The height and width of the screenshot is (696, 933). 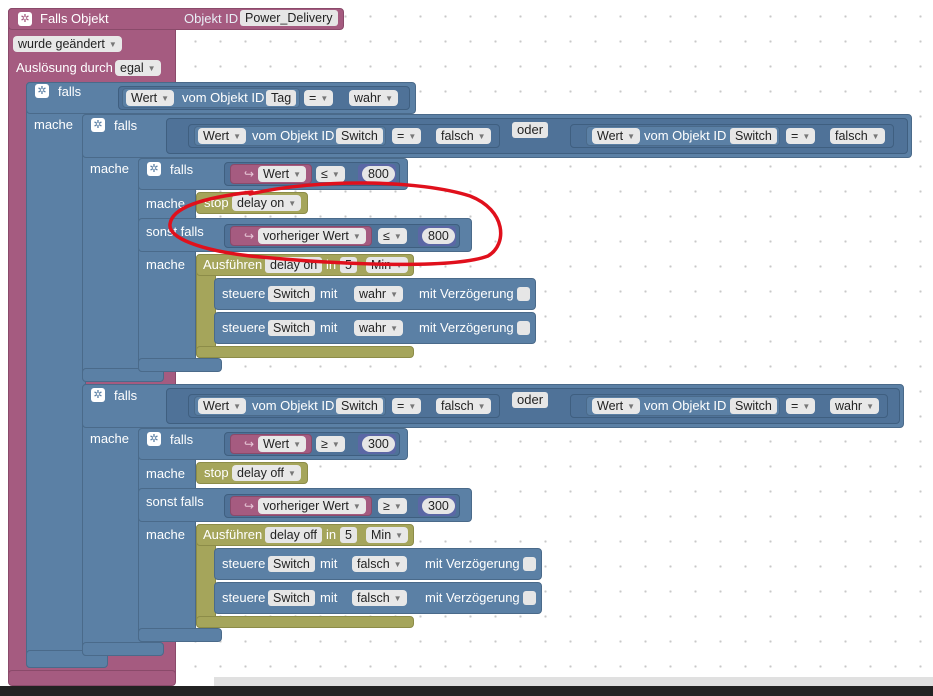 What do you see at coordinates (266, 473) in the screenshot?
I see `timer-dropdown: delay off ▼` at bounding box center [266, 473].